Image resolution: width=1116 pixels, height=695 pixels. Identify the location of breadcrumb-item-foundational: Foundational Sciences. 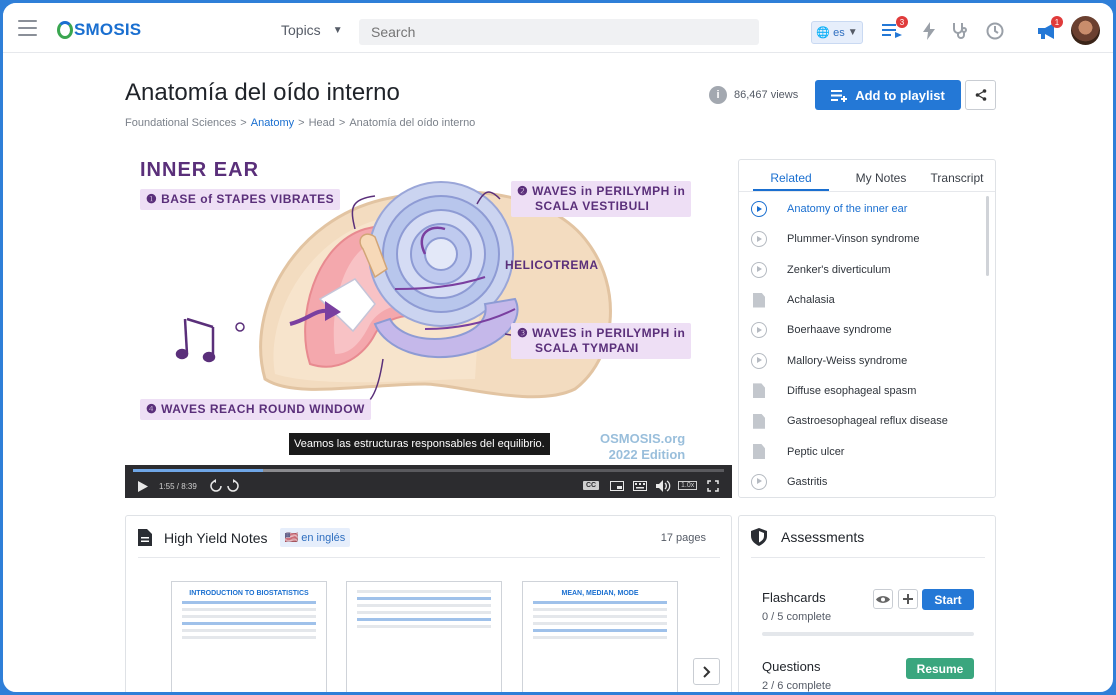
(180, 123).